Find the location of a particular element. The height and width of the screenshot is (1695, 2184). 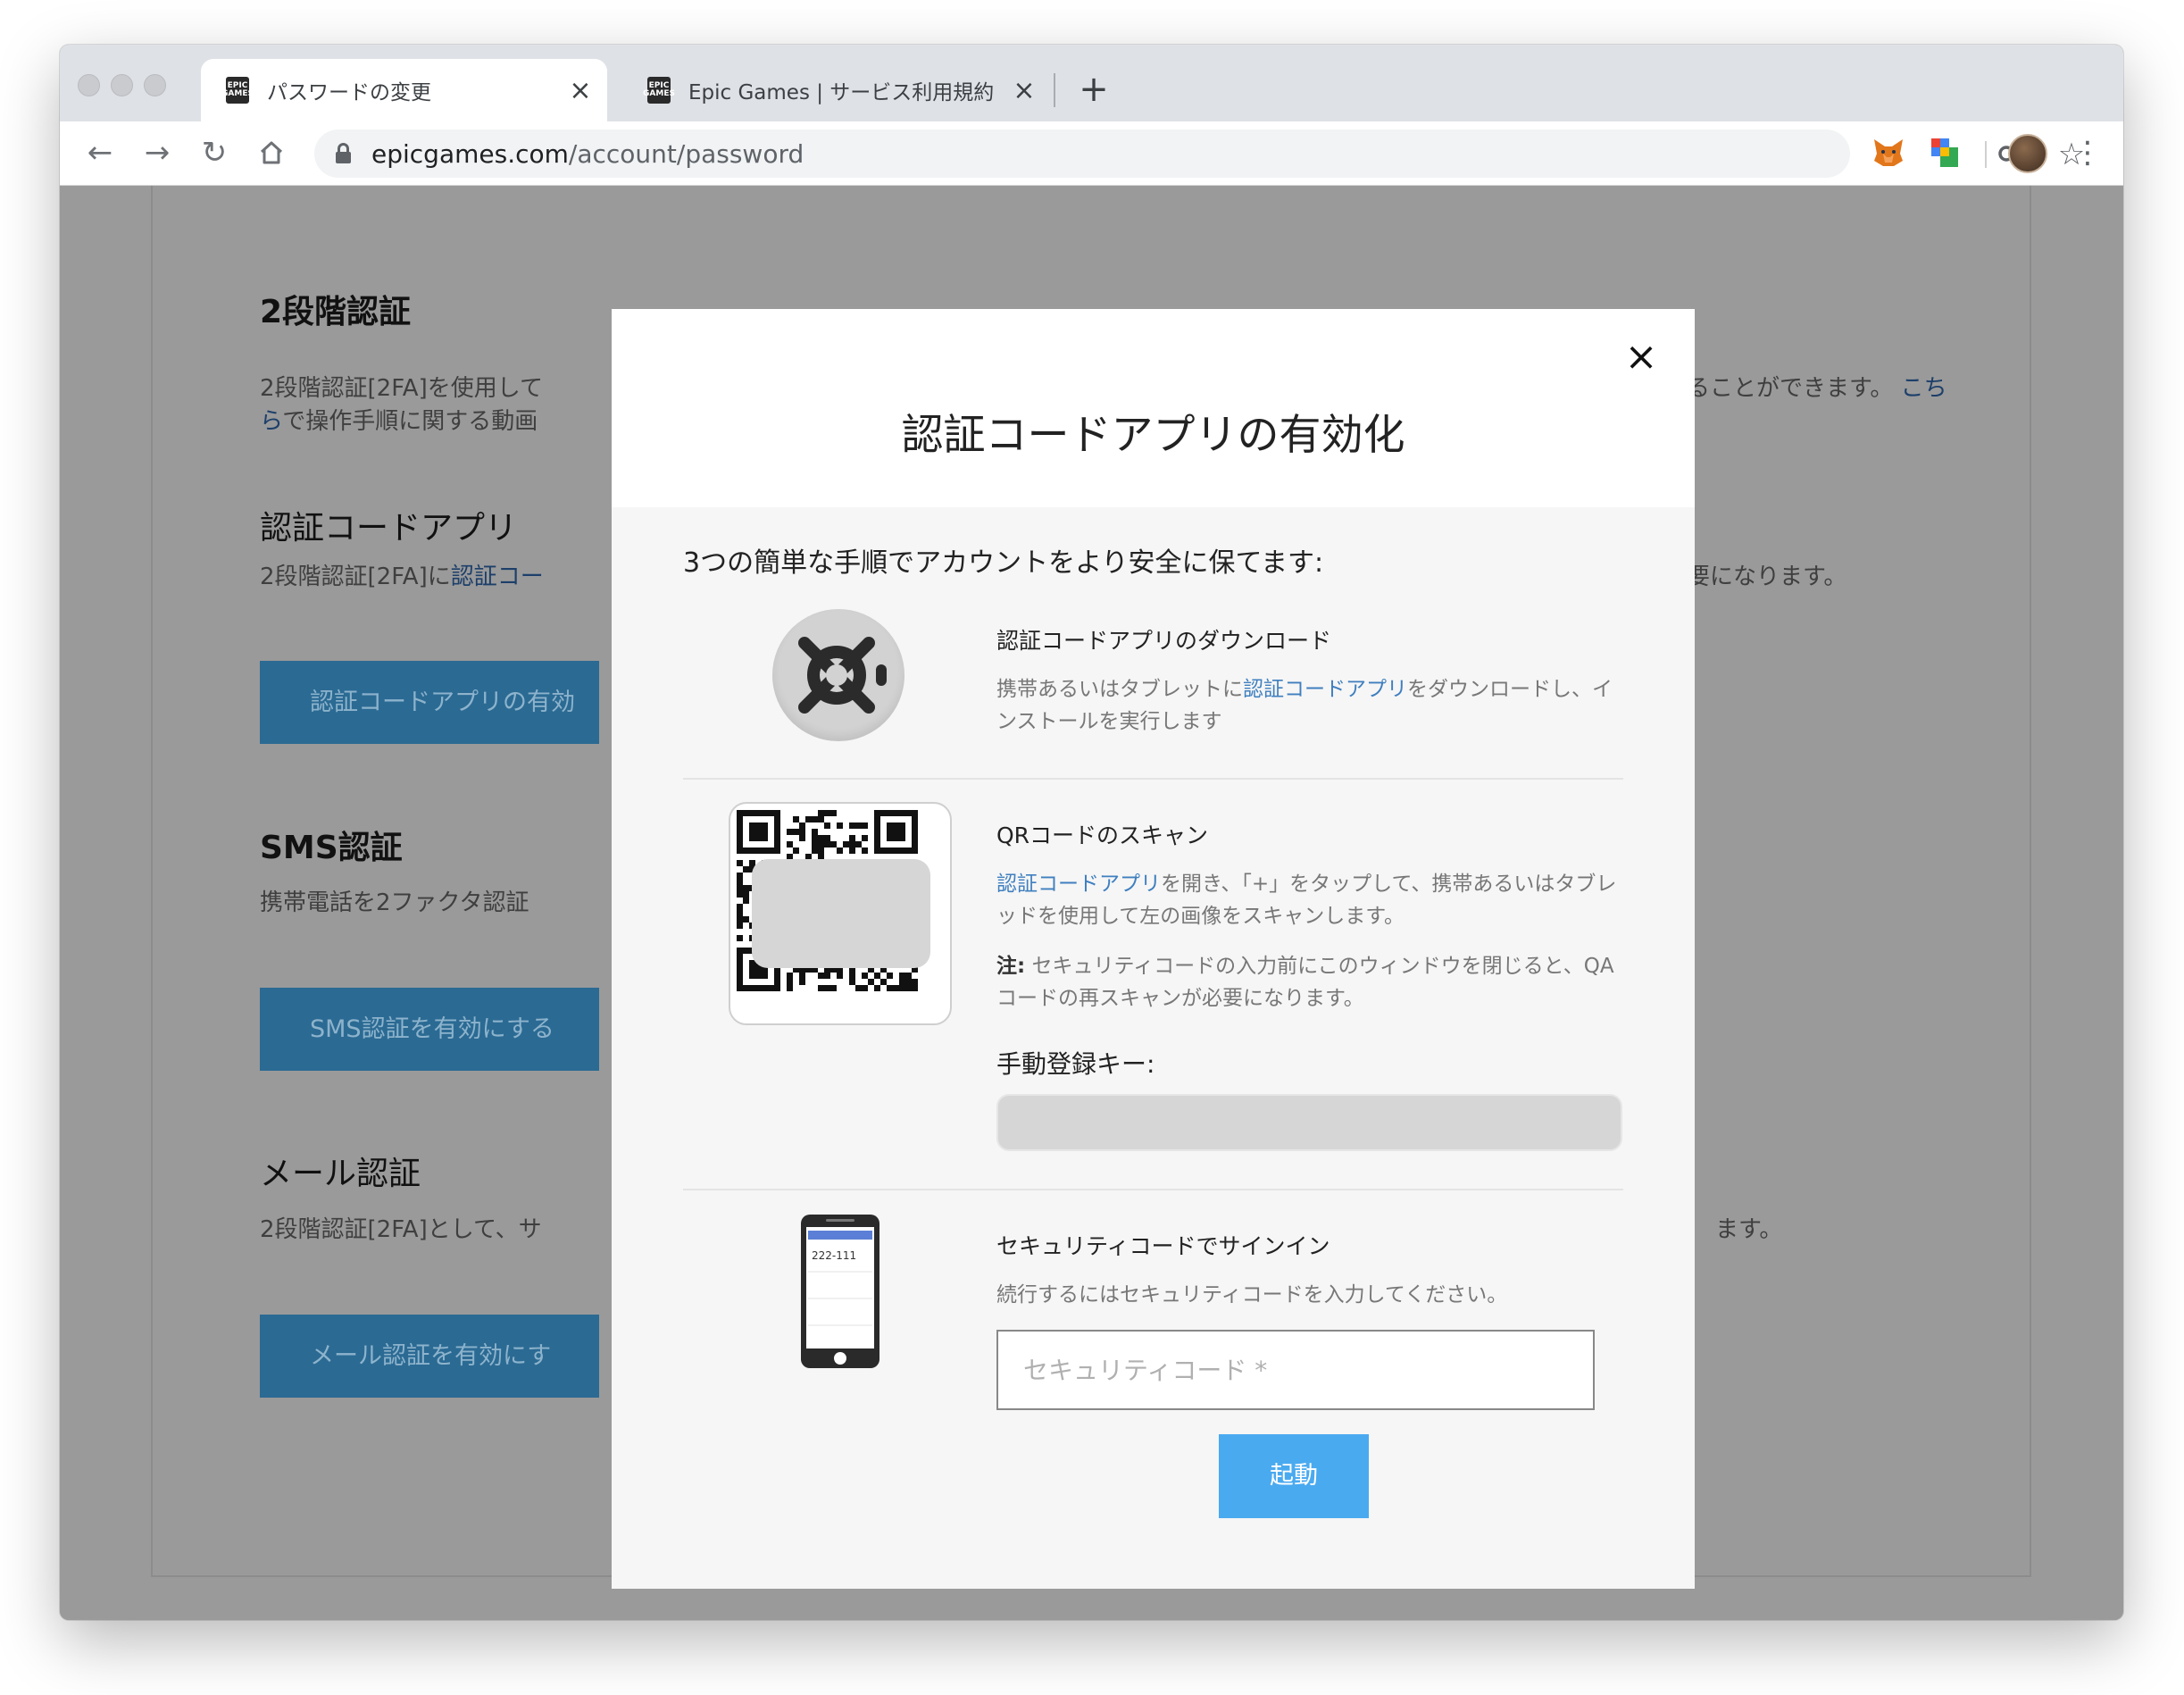

heading-auth-app: 認証コードアプリ is located at coordinates (389, 528).